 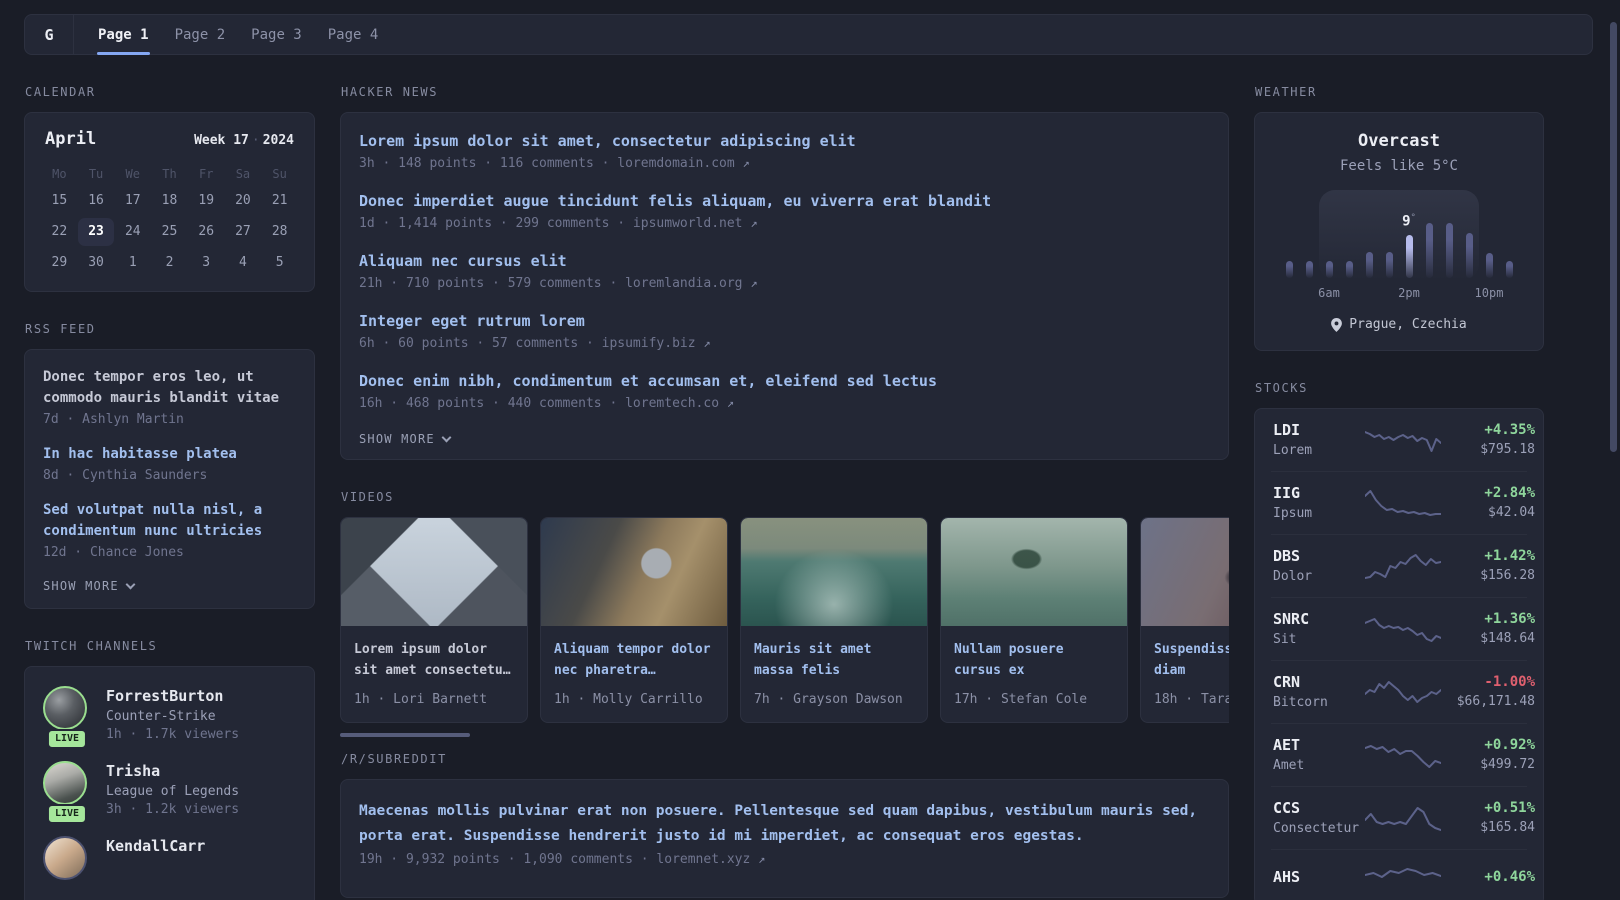 What do you see at coordinates (67, 814) in the screenshot?
I see `live-badge: LIVE` at bounding box center [67, 814].